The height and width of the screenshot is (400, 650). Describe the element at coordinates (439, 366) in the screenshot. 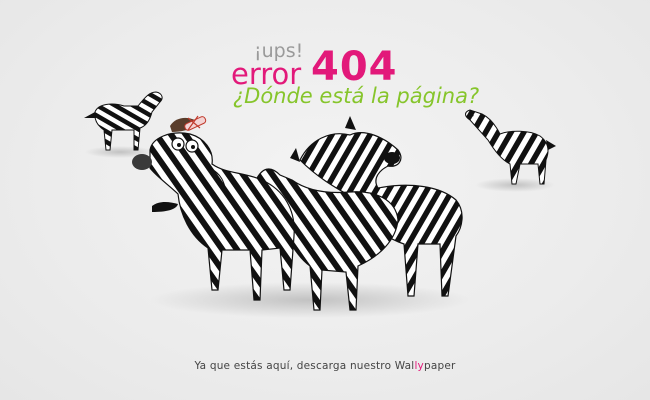

I see `wallpaper-link-part: paper` at that location.